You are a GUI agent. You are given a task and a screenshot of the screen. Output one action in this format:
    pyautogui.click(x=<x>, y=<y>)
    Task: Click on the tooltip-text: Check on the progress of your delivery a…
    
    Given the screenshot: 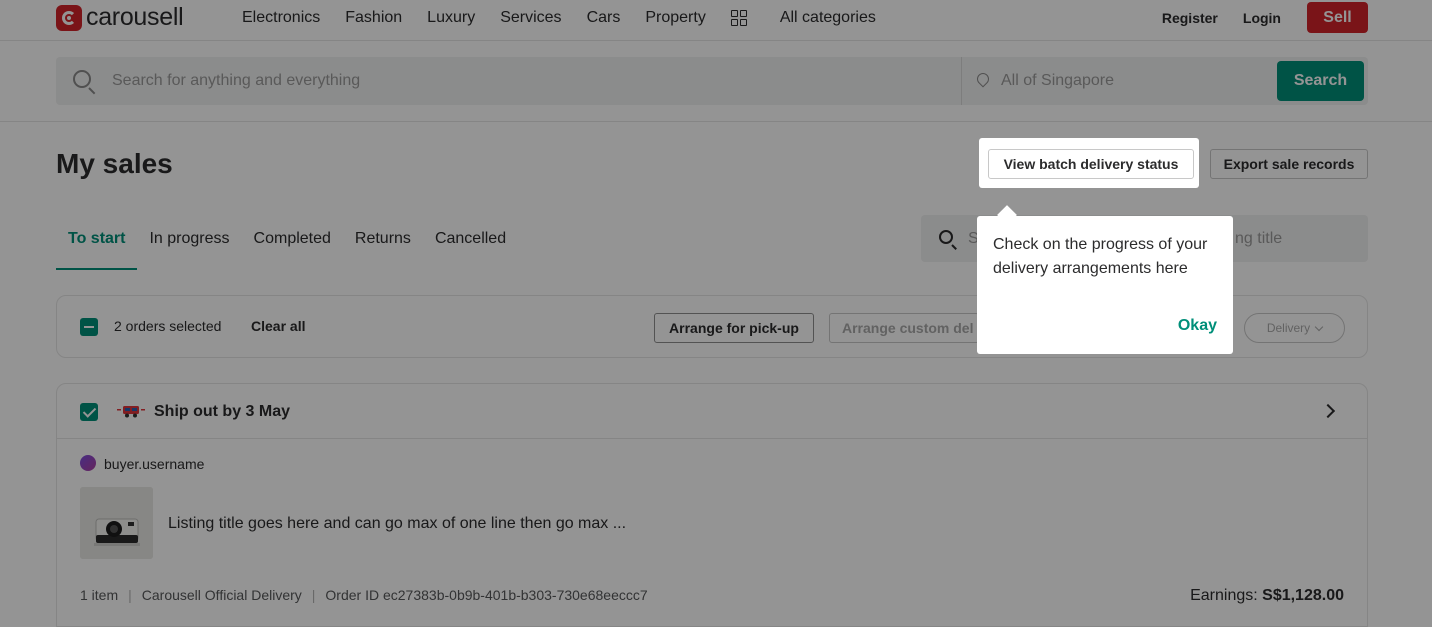 What is the action you would take?
    pyautogui.click(x=1100, y=256)
    